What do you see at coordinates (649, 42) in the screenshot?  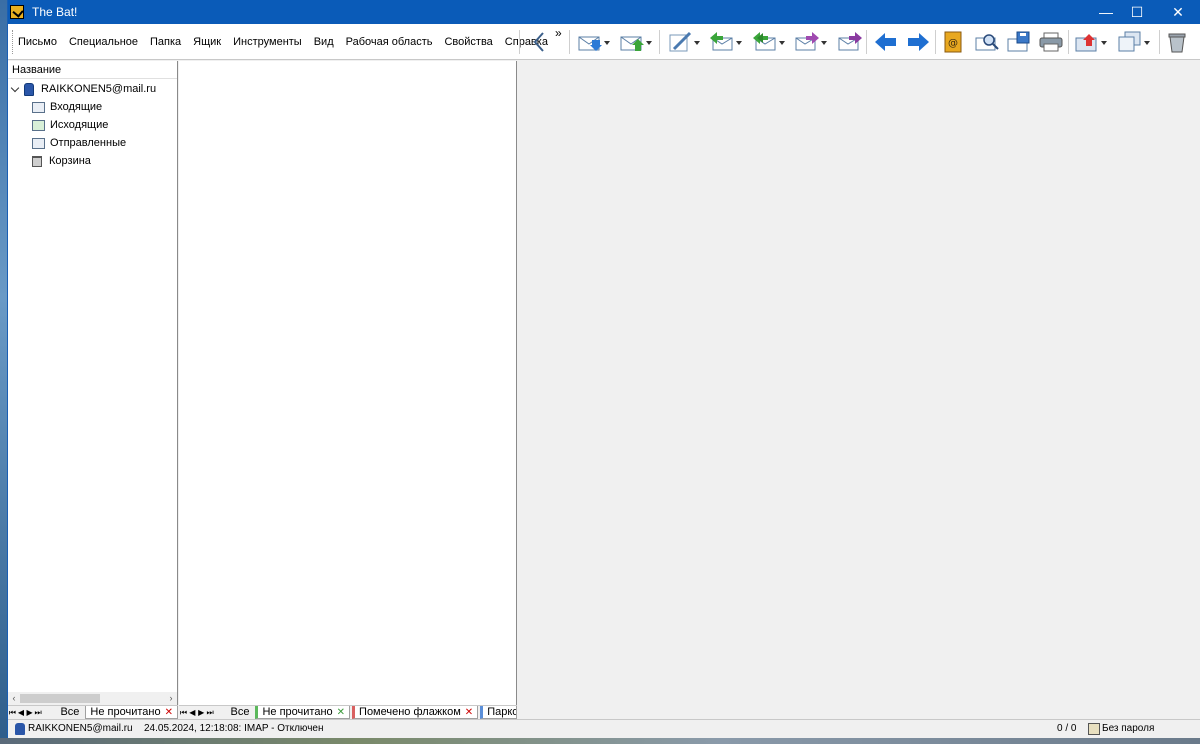 I see `send-mail-dropdown` at bounding box center [649, 42].